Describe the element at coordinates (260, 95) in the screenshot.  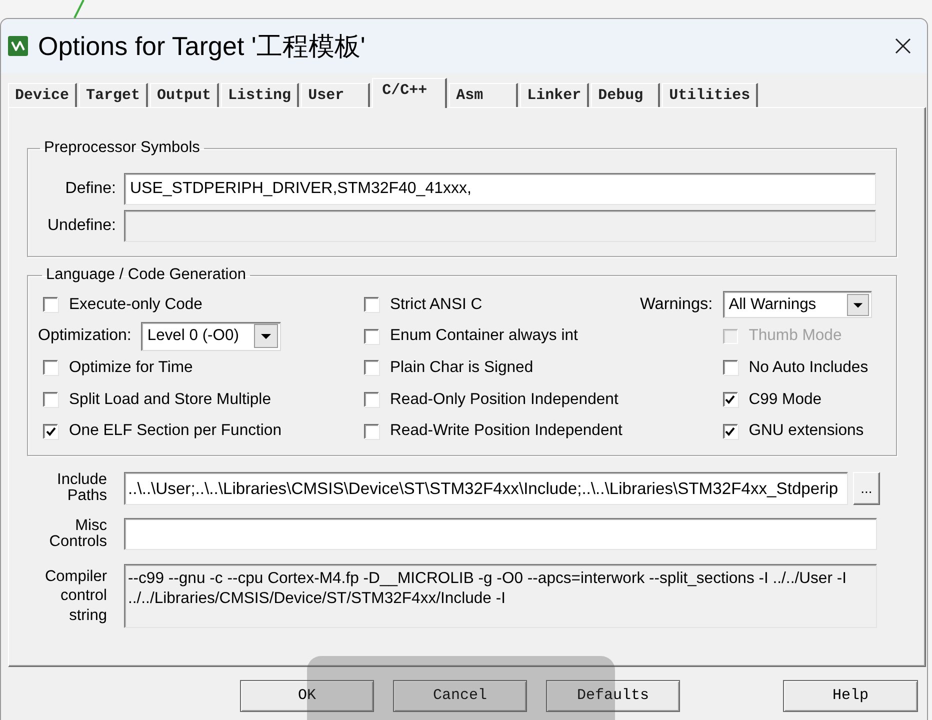
I see `tab: Listing` at that location.